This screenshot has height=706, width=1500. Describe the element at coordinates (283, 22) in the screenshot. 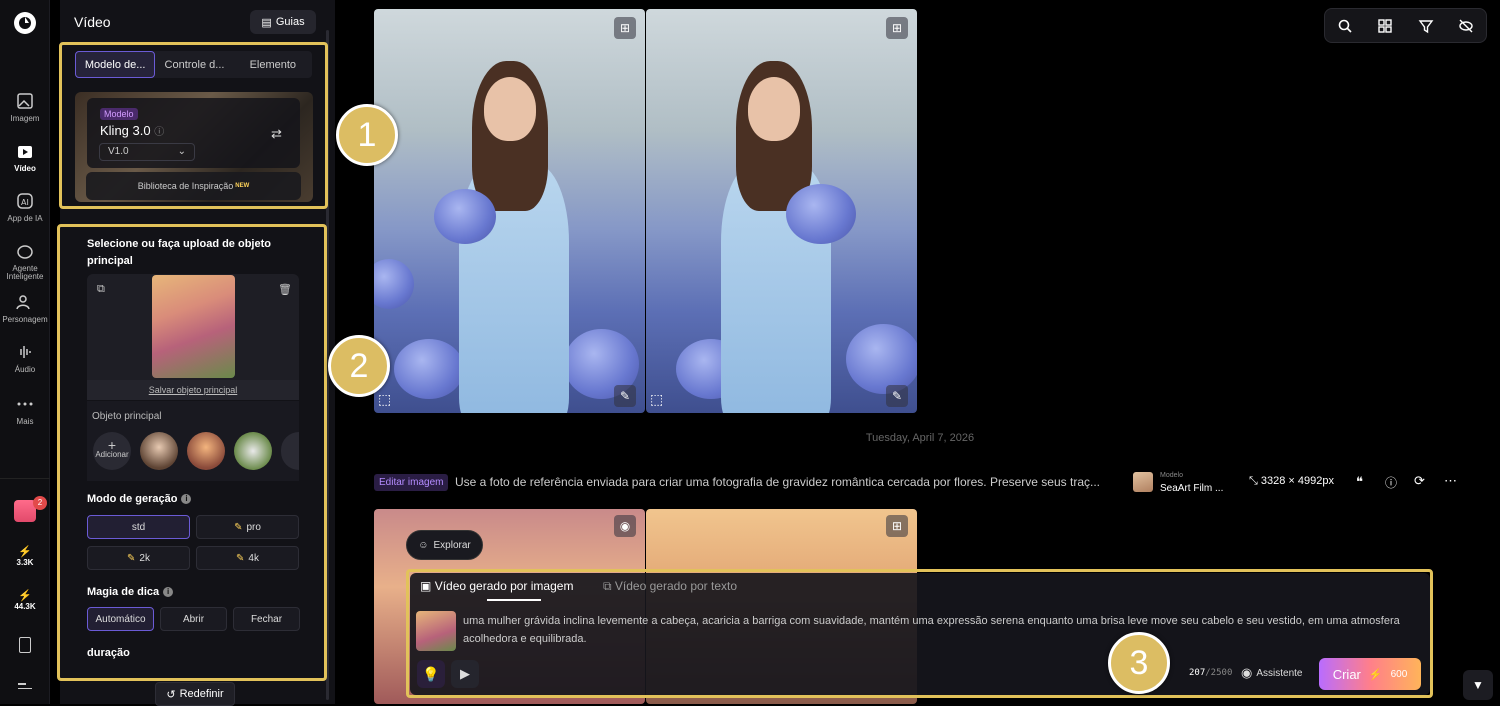

I see `guias-button: ▤ Guias` at that location.